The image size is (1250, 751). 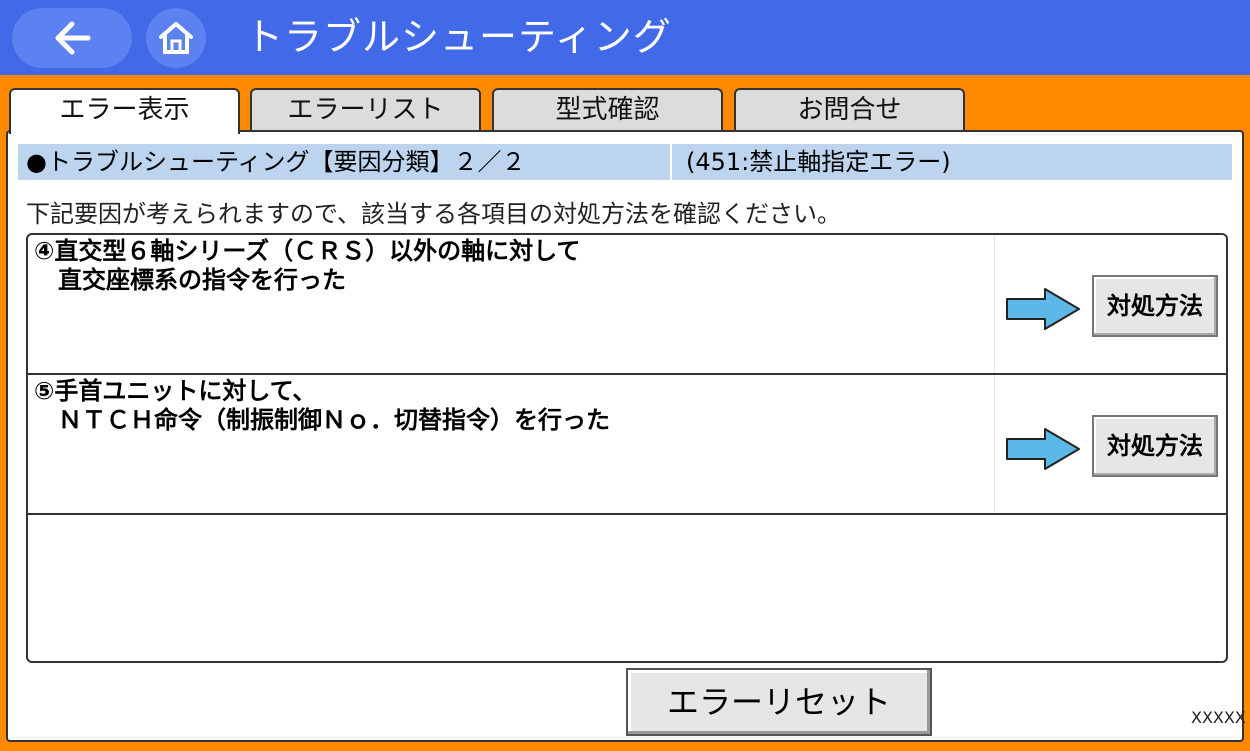 I want to click on tab-error-list: エラーリスト, so click(x=365, y=110).